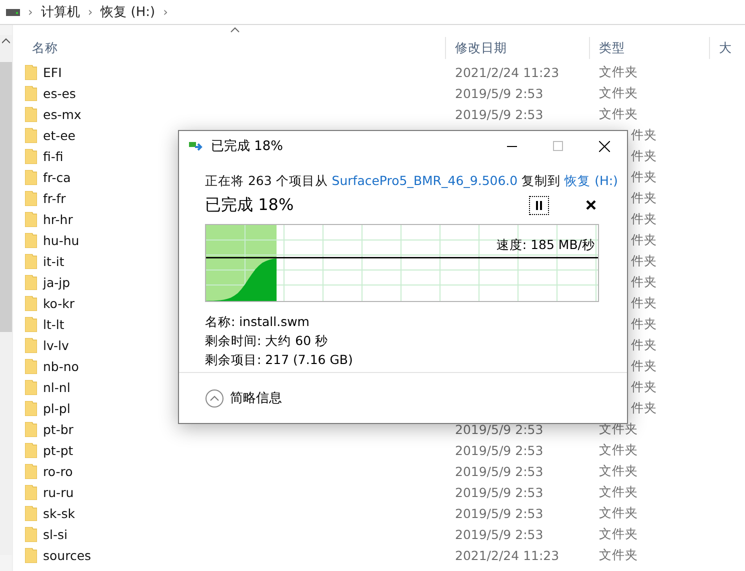 This screenshot has width=745, height=571. I want to click on detail-text: 剩余项目: 217 (7.16 GB), so click(279, 360).